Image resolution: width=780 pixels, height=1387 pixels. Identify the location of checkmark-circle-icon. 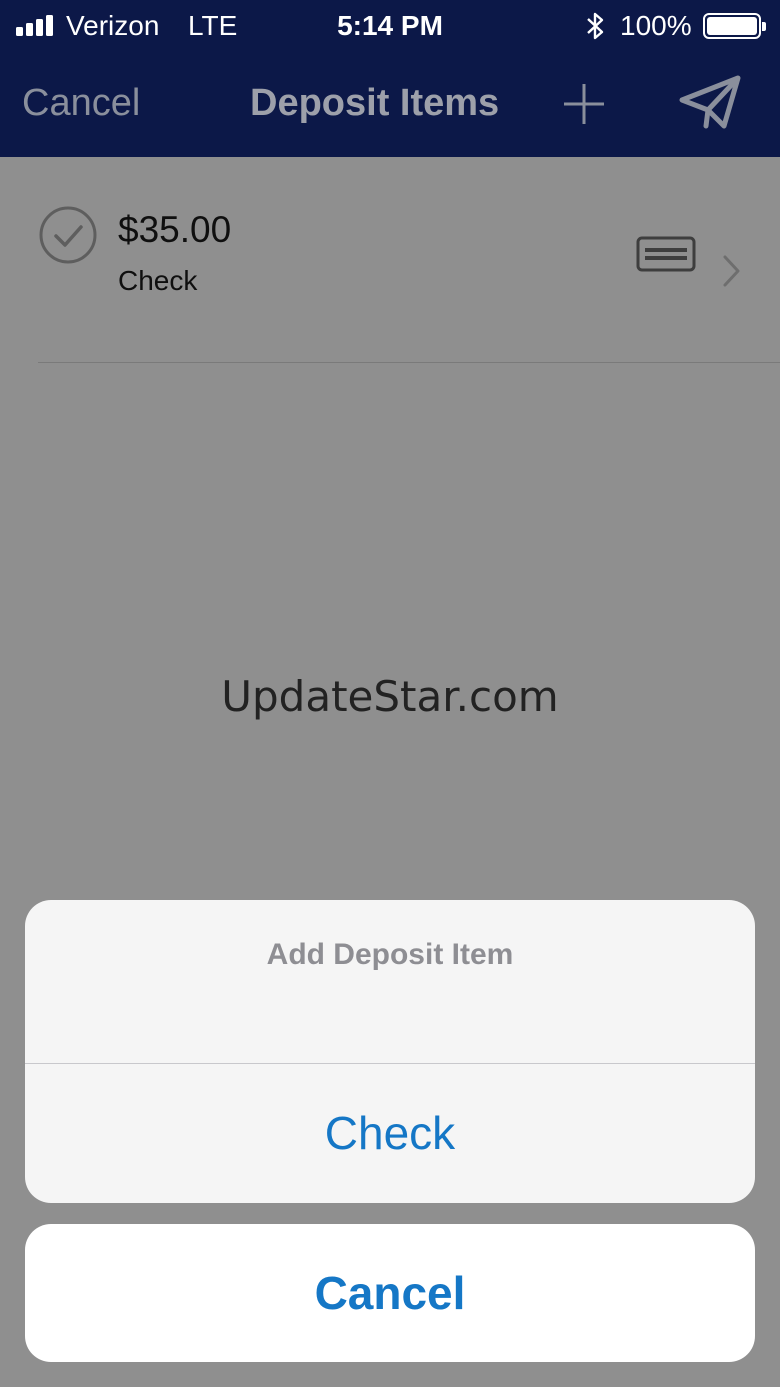
(68, 235).